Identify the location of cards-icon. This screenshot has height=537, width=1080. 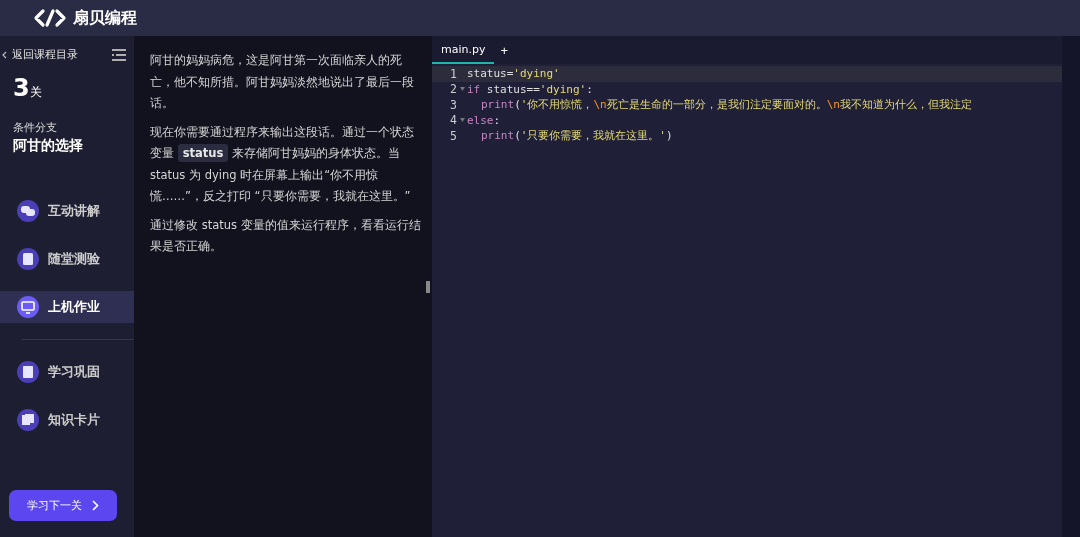
(28, 420).